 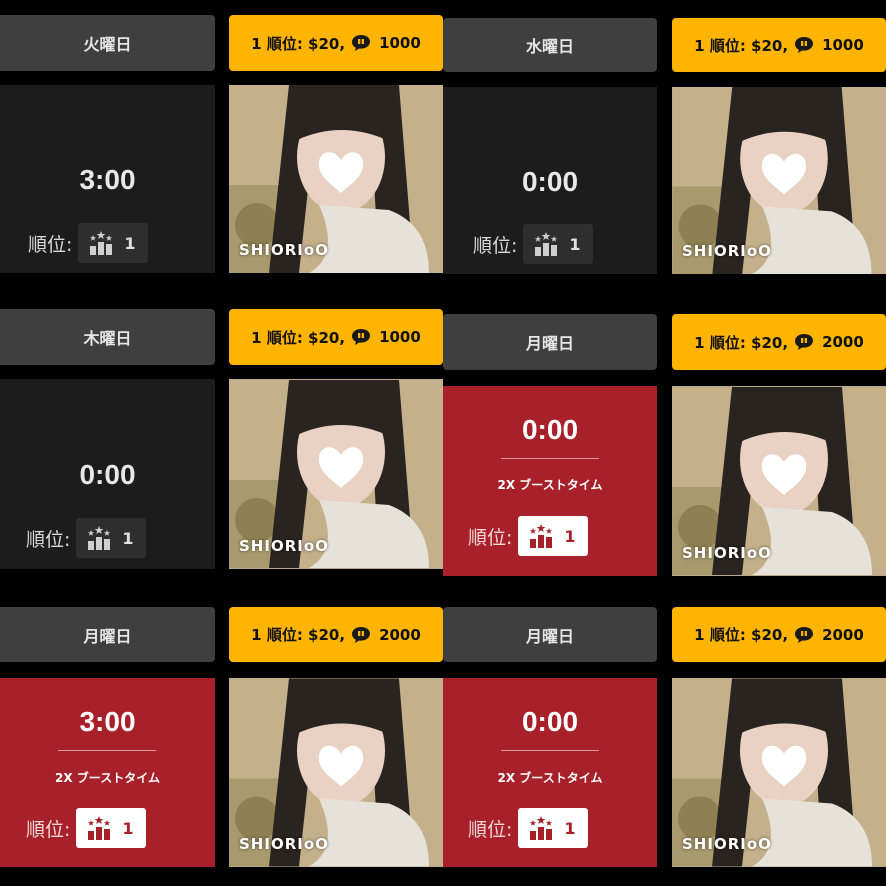 What do you see at coordinates (550, 45) in the screenshot?
I see `day-header: 水曜日` at bounding box center [550, 45].